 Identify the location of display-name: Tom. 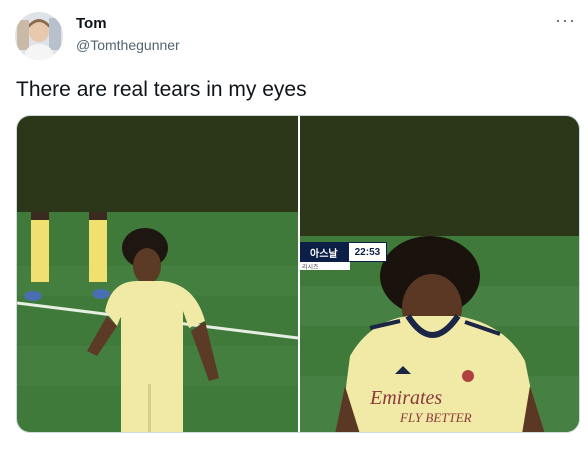
(91, 23).